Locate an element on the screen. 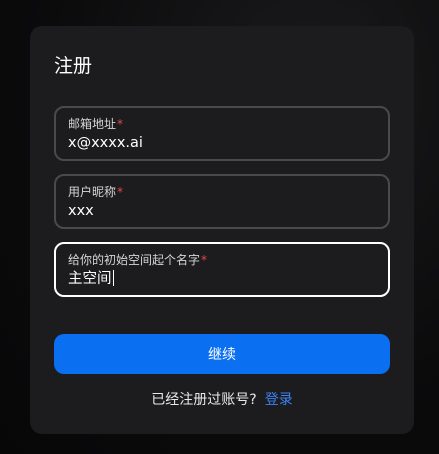  nickname-field: 用户昵称* xxx is located at coordinates (222, 201).